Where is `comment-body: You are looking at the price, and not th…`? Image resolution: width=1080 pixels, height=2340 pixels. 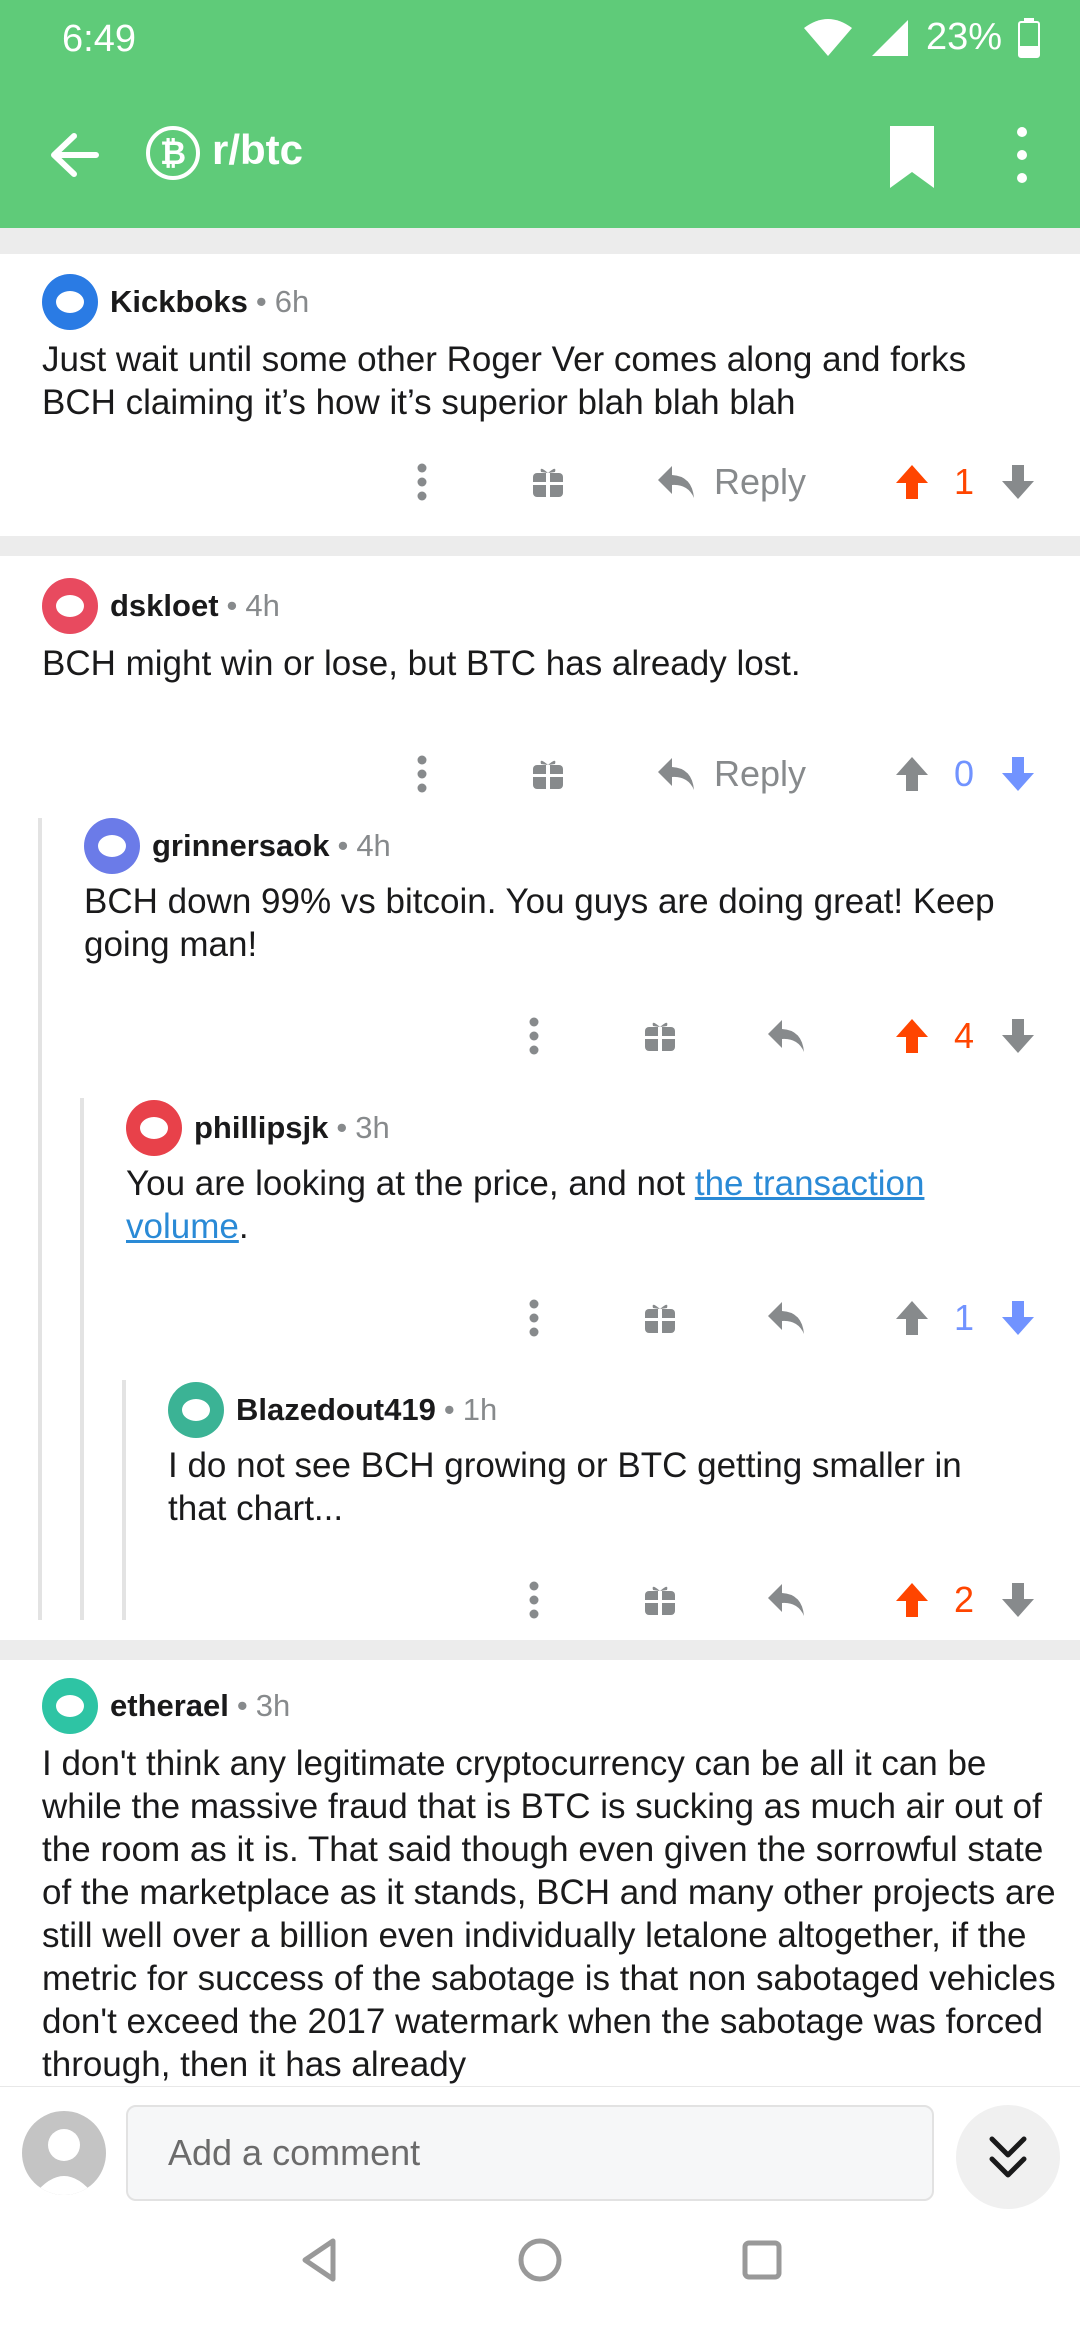
comment-body: You are looking at the price, and not th… is located at coordinates (576, 1205).